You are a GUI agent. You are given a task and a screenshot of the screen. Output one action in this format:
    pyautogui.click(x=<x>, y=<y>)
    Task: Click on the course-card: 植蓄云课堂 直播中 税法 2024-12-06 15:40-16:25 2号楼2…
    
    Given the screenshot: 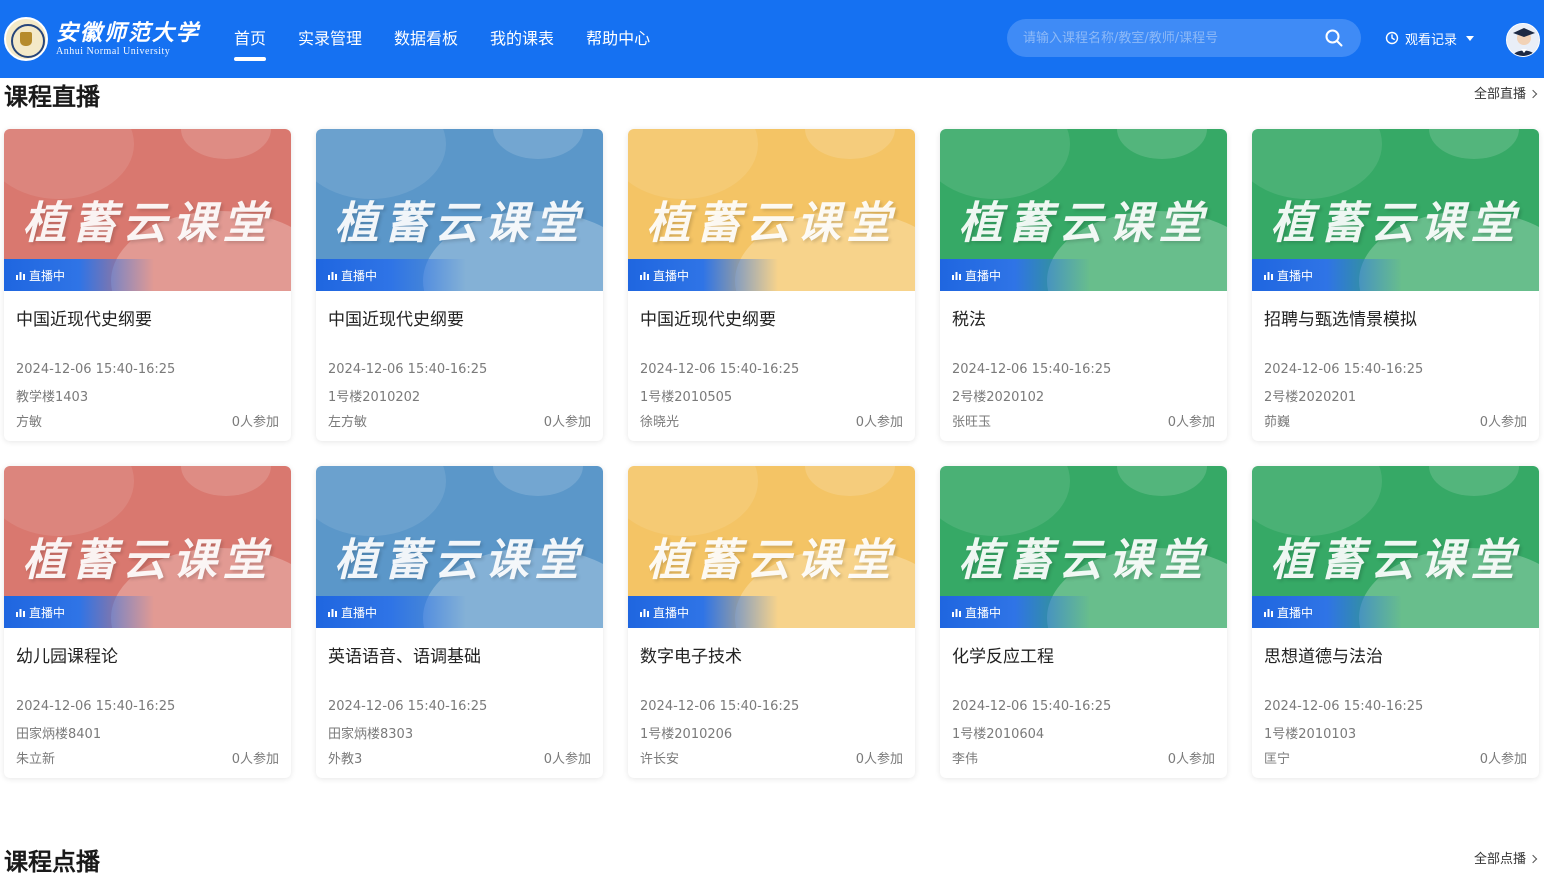 What is the action you would take?
    pyautogui.click(x=1083, y=285)
    